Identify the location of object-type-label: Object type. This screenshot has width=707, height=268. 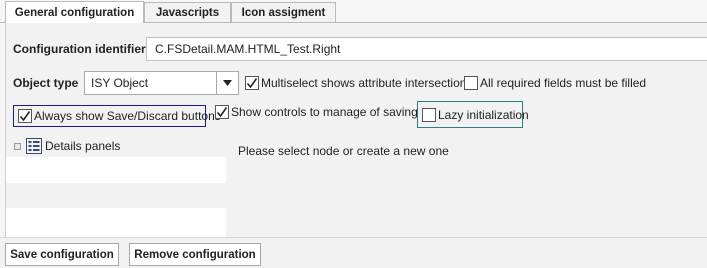
(46, 83).